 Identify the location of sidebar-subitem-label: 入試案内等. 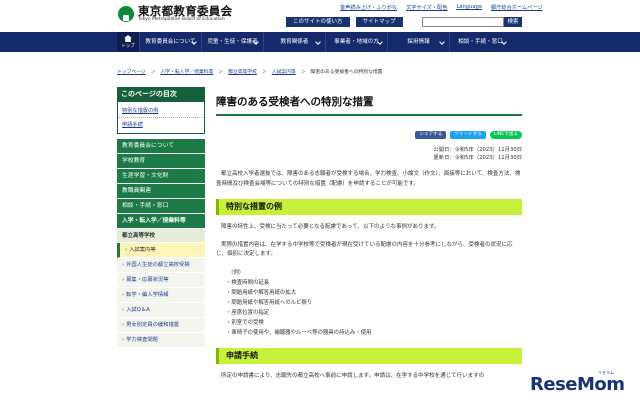
(142, 250).